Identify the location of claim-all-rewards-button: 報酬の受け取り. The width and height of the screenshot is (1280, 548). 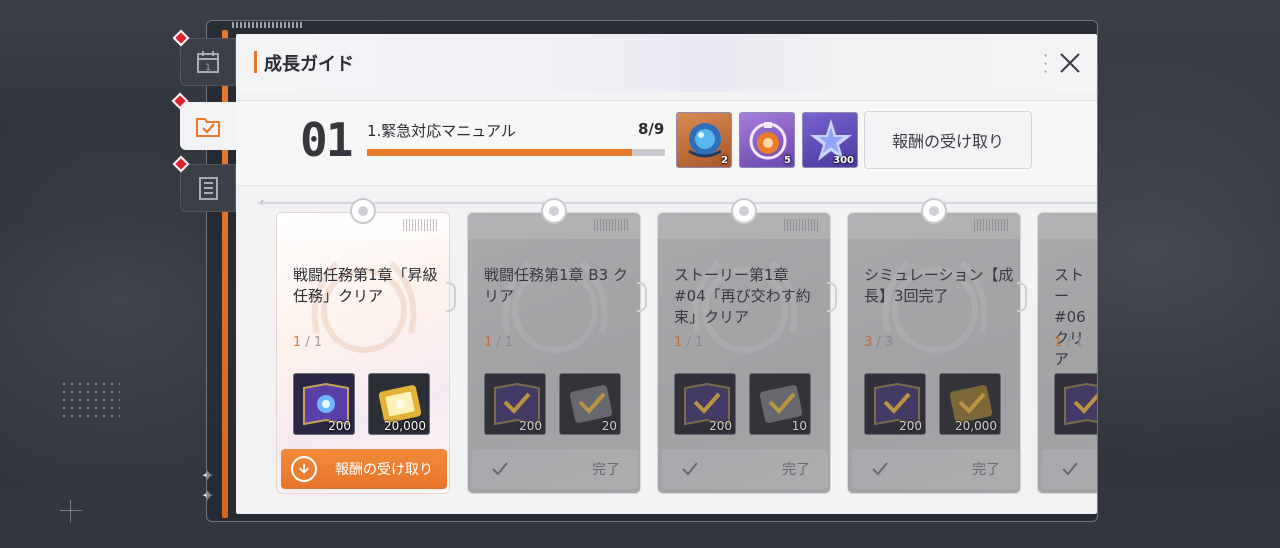
(948, 140).